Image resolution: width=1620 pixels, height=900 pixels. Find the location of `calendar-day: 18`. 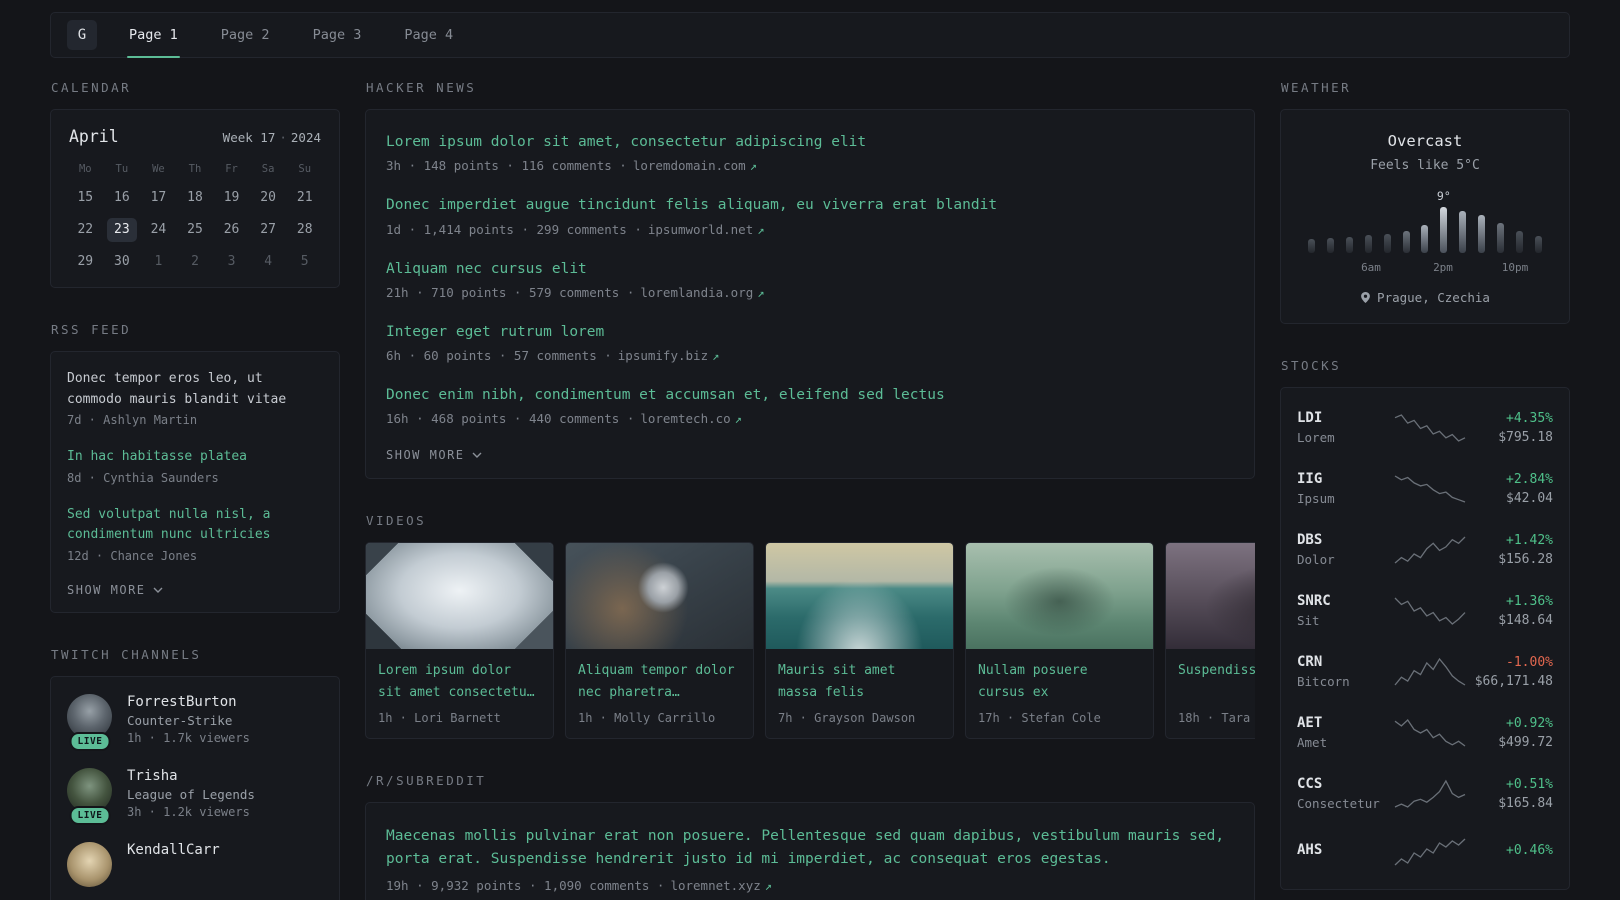

calendar-day: 18 is located at coordinates (195, 198).